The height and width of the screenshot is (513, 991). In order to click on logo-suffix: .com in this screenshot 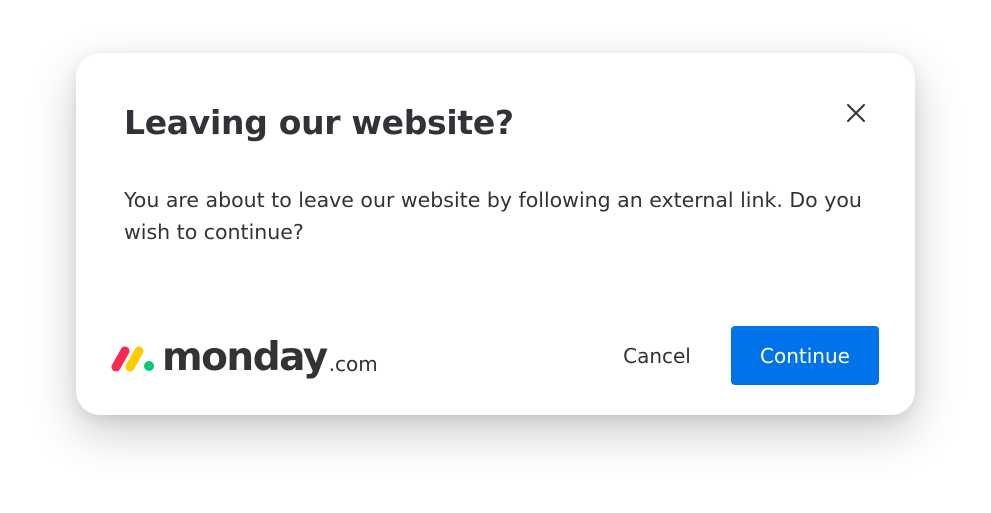, I will do `click(353, 364)`.